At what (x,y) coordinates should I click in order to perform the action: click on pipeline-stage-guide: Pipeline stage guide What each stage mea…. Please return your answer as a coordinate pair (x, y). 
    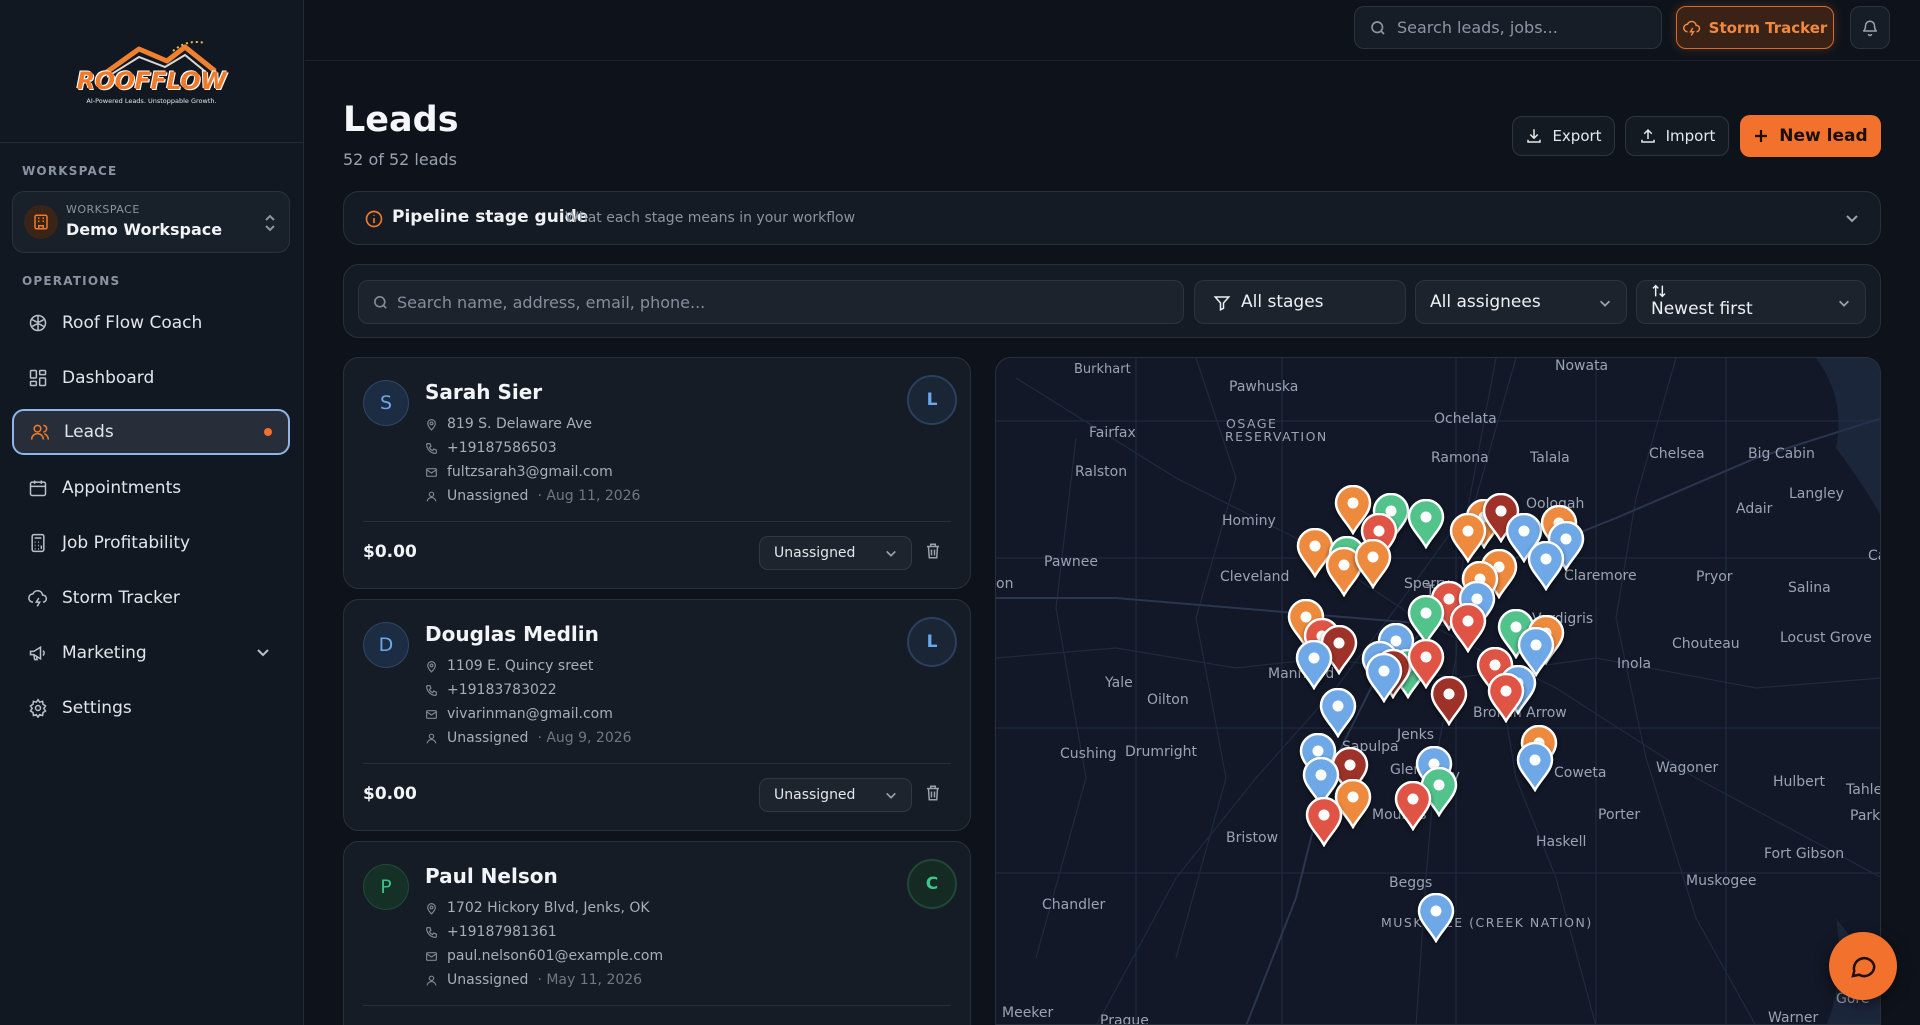
    Looking at the image, I should click on (1112, 218).